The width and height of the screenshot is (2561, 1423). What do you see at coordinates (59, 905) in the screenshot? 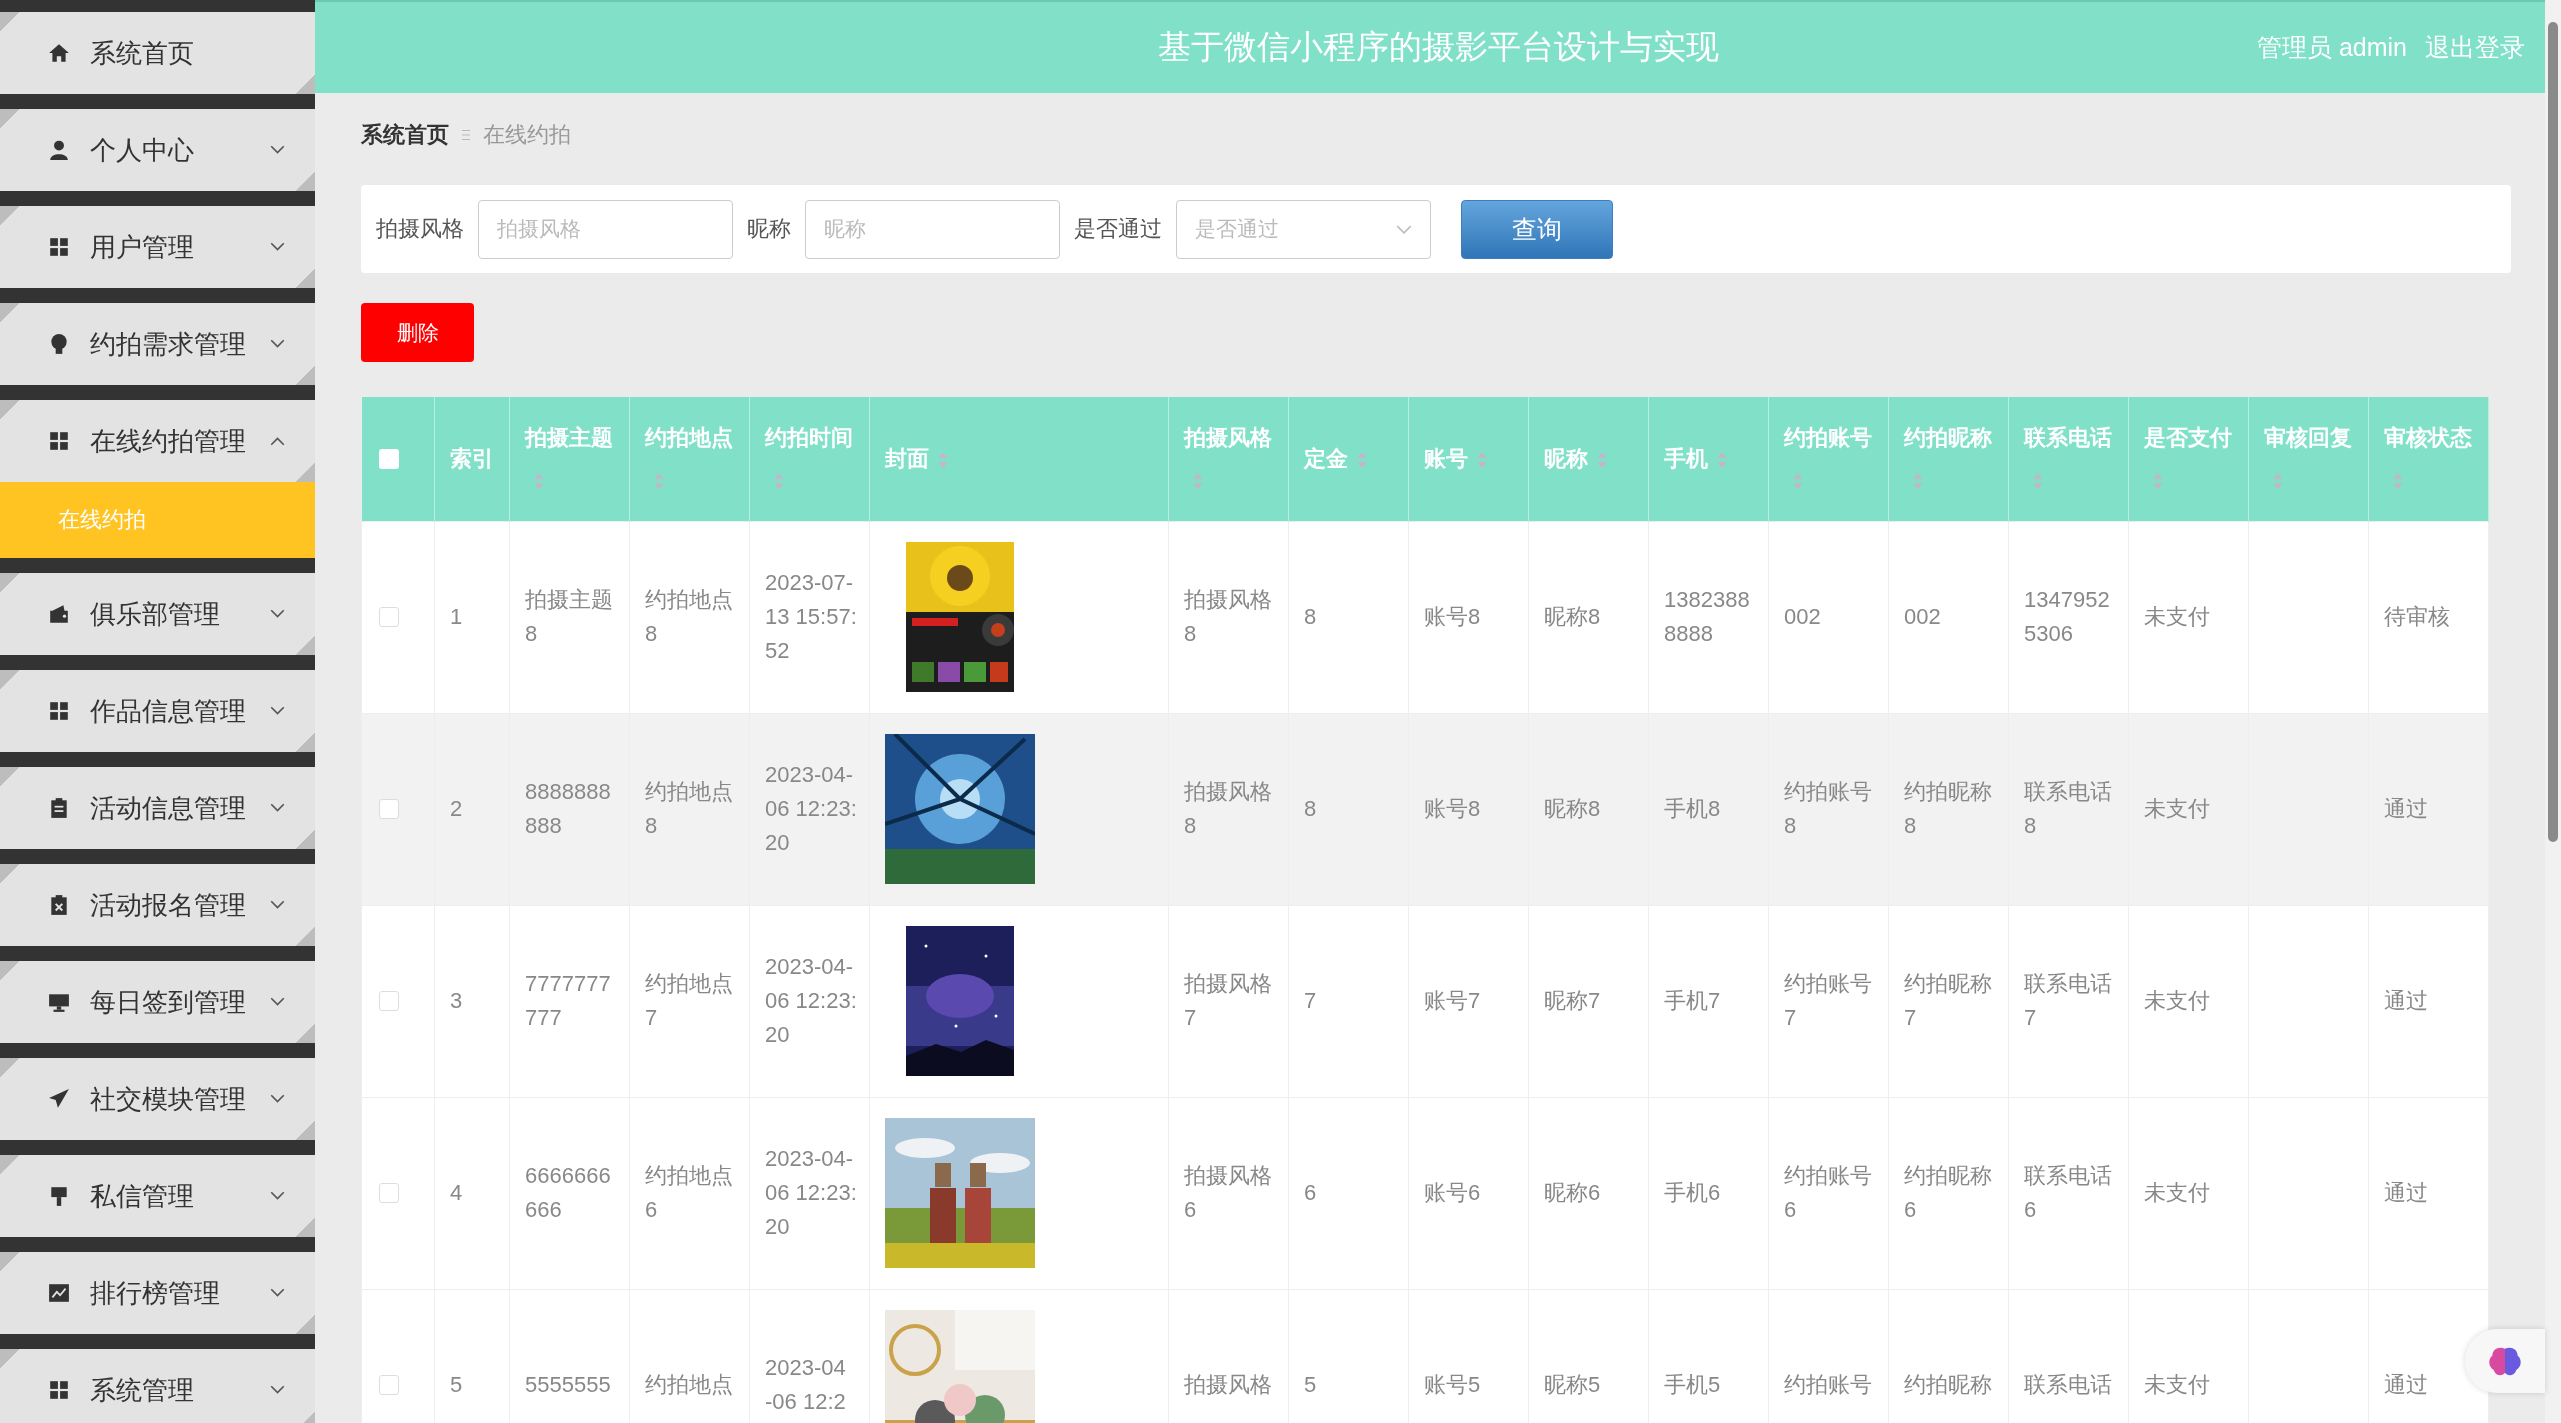
I see `clipboard-x-icon` at bounding box center [59, 905].